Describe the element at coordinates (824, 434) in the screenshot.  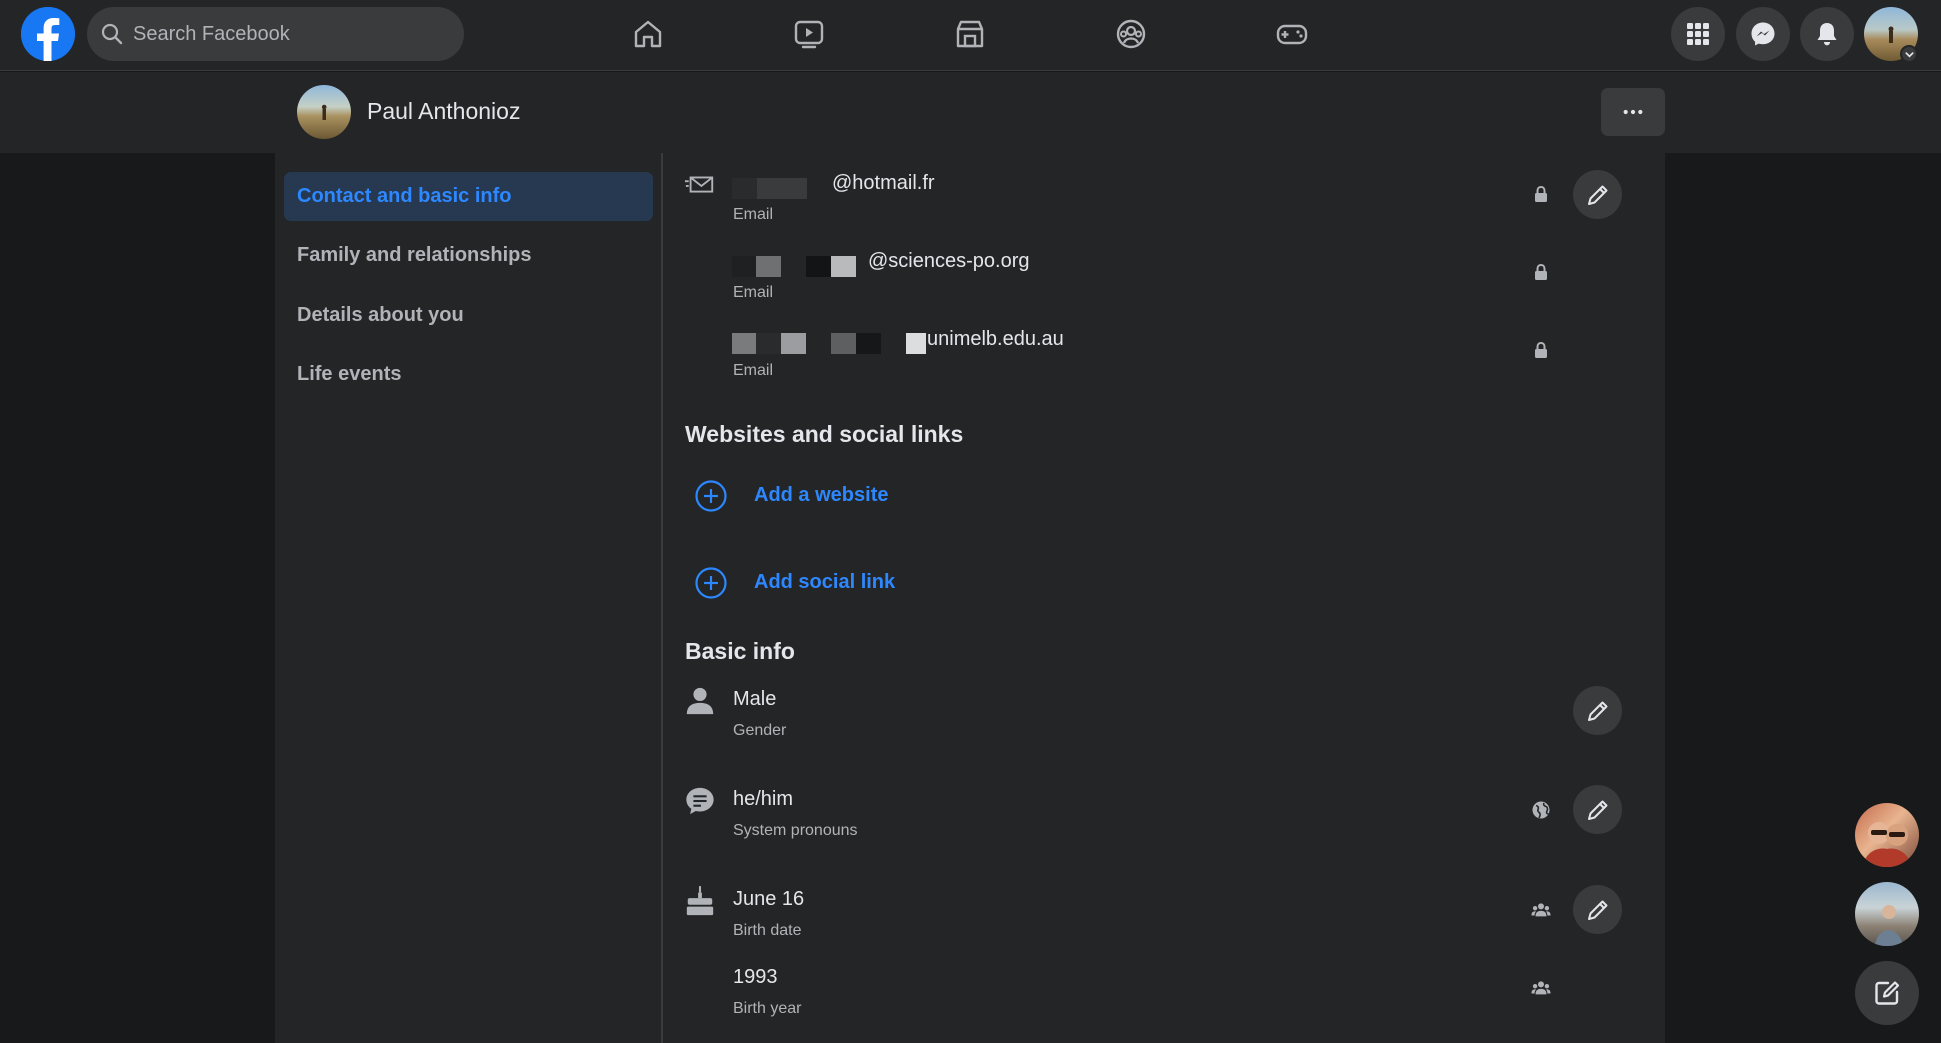
I see `websites-section-title: Websites and social links` at that location.